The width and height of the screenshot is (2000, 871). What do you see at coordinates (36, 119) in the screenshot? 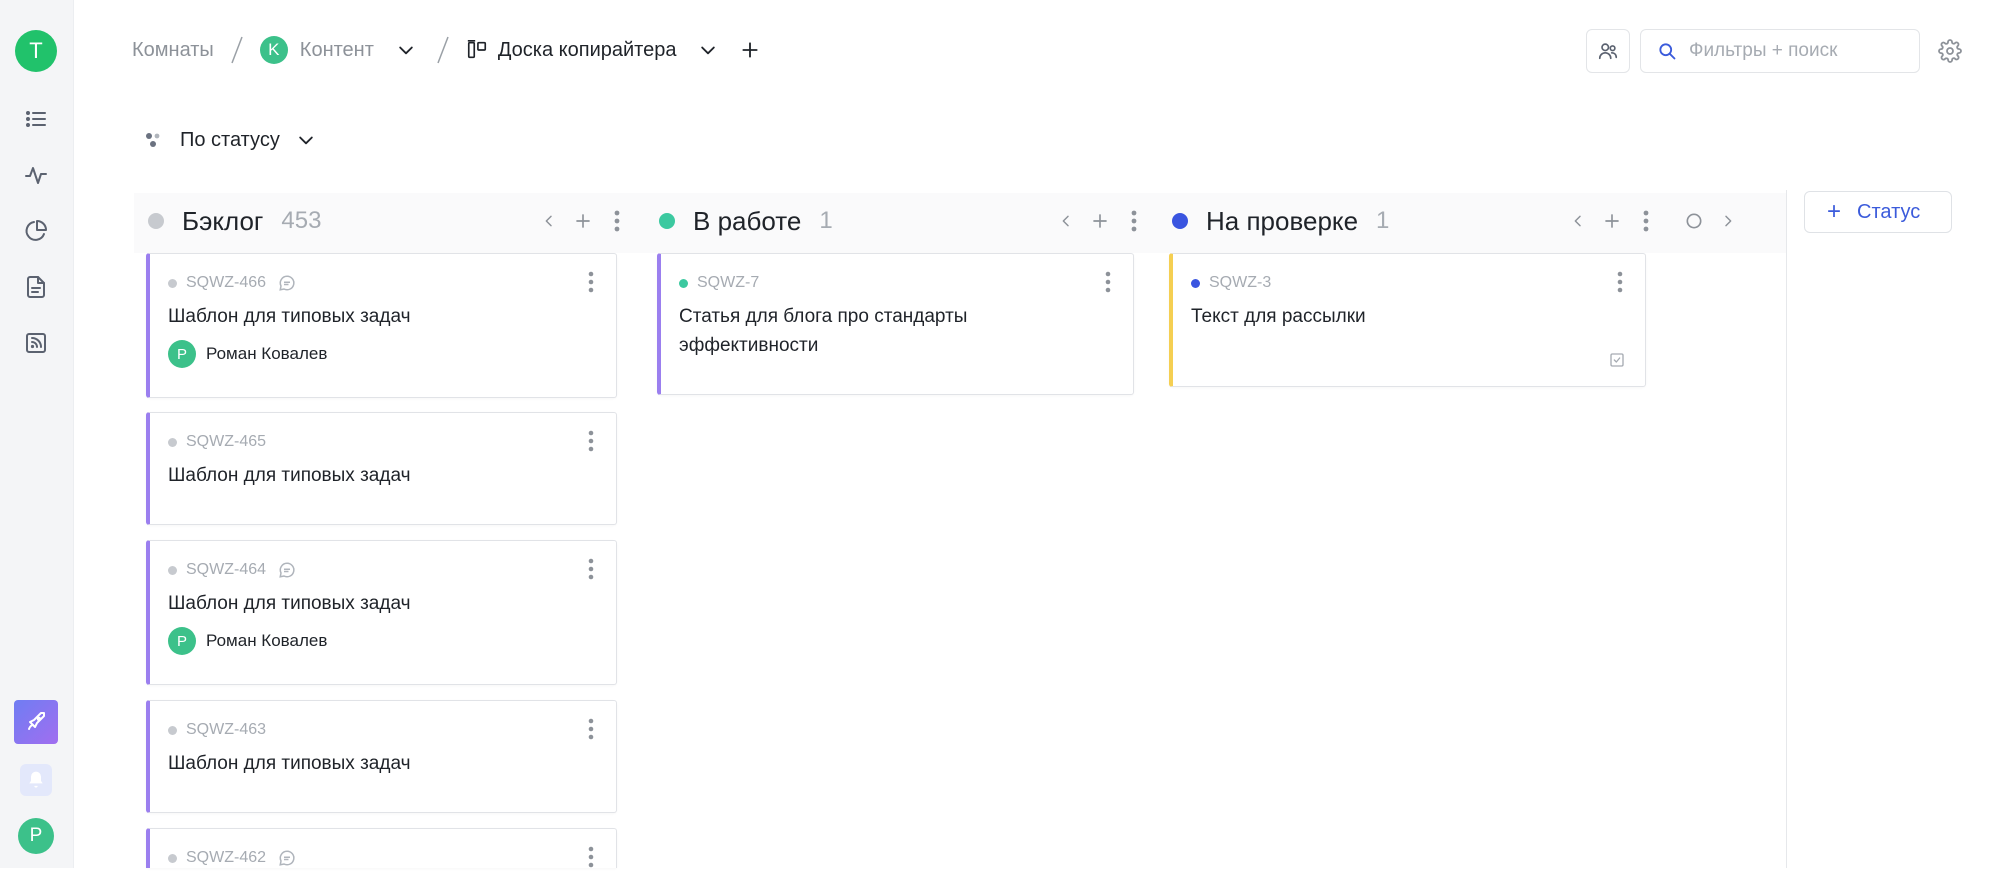
I see `list-icon` at bounding box center [36, 119].